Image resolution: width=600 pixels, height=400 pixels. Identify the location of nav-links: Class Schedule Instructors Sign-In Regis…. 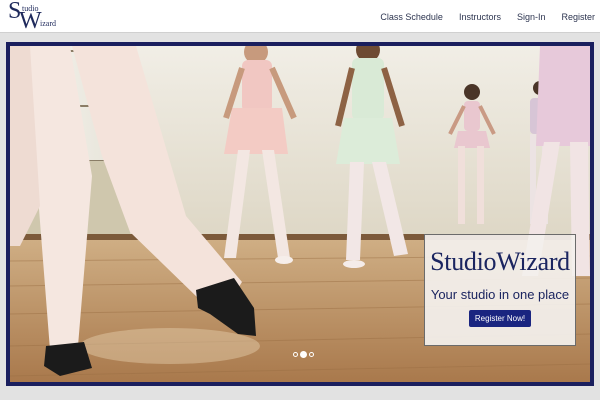
(479, 16).